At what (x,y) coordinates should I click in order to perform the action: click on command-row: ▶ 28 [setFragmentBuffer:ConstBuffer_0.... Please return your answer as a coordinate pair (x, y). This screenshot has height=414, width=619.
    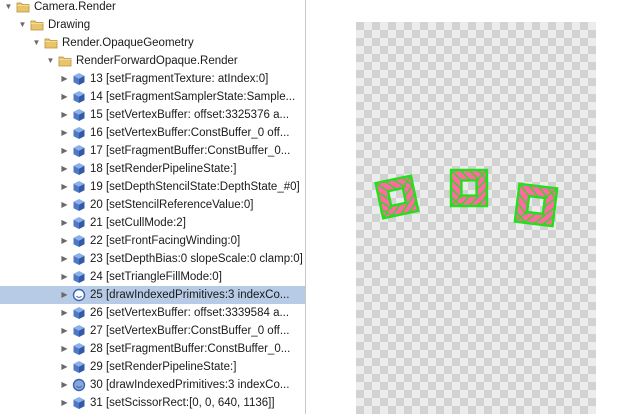
    Looking at the image, I should click on (152, 349).